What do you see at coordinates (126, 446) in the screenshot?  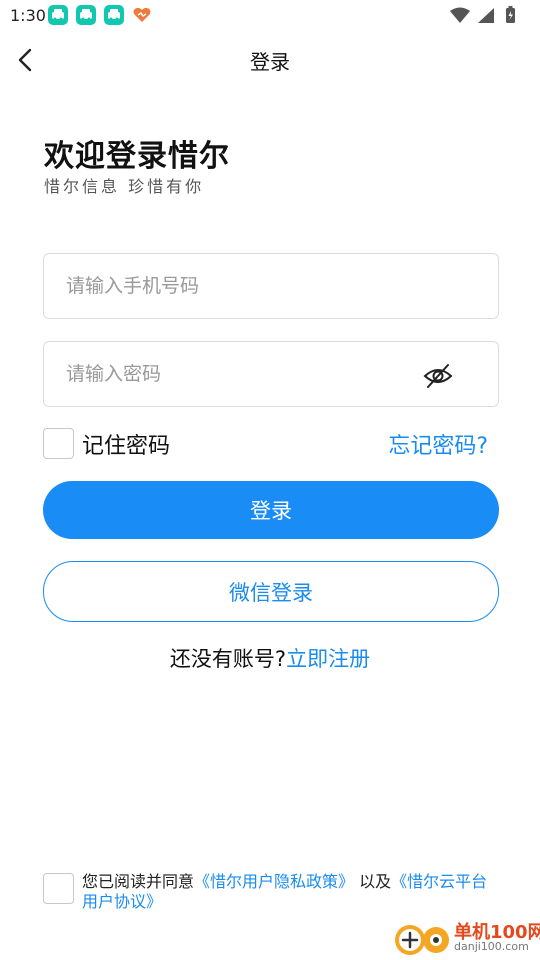 I see `remember-password-label: 记住密码` at bounding box center [126, 446].